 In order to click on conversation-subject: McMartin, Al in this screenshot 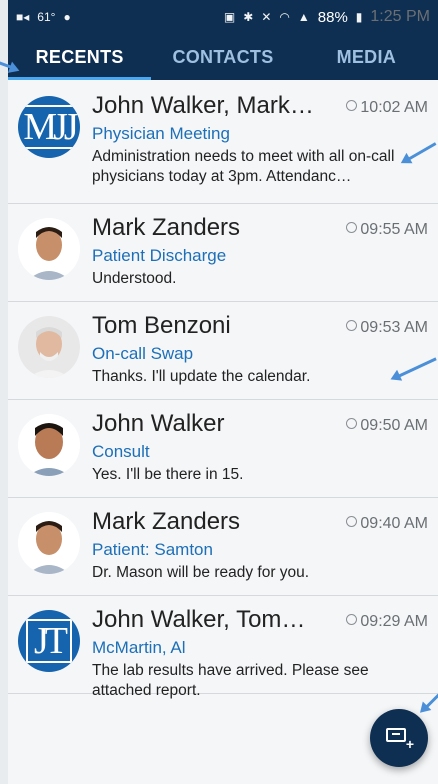, I will do `click(139, 647)`.